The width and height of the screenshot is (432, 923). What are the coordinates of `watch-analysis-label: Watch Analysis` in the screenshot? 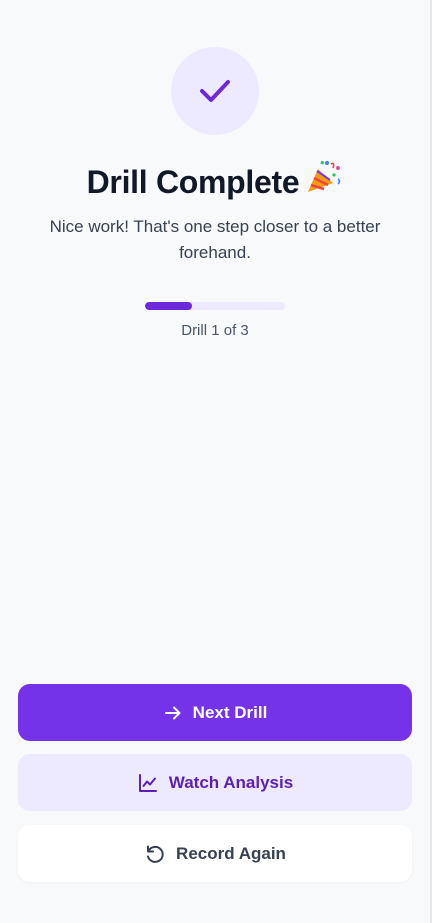 It's located at (231, 782).